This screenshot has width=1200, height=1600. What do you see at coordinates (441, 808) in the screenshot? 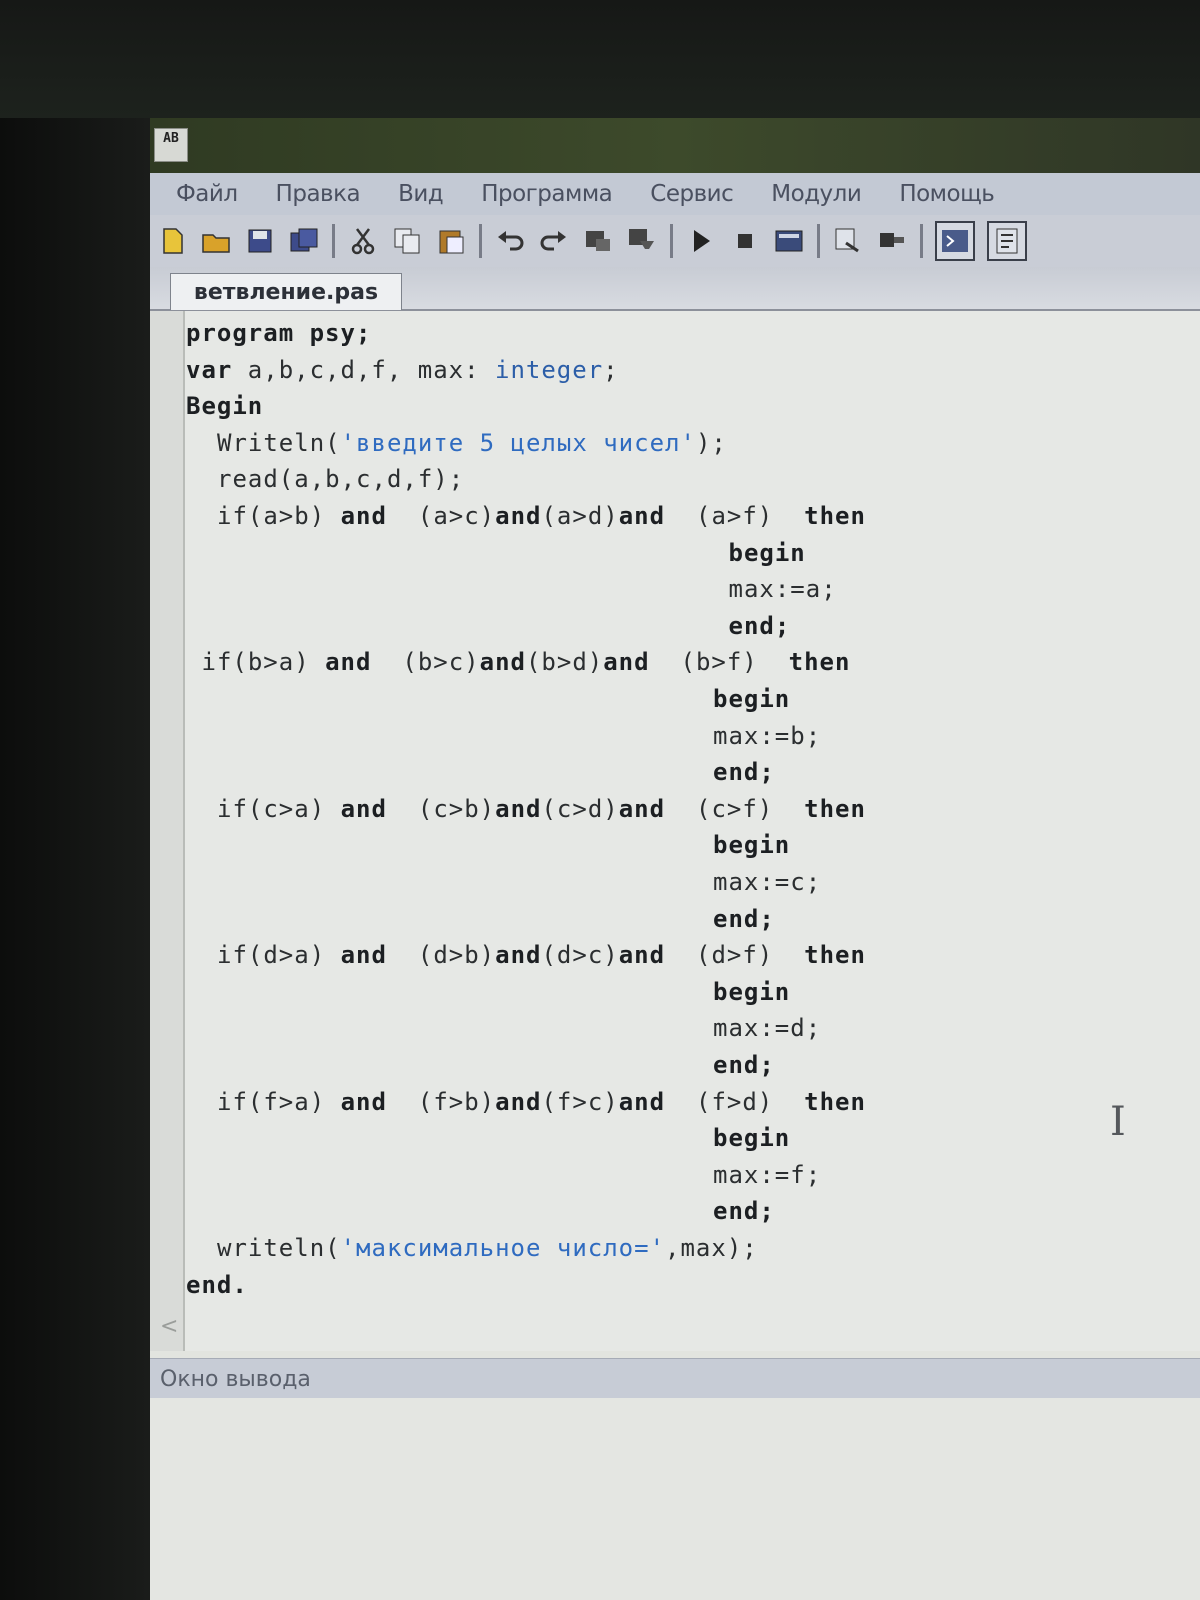
I see `code-token: (c>b)` at bounding box center [441, 808].